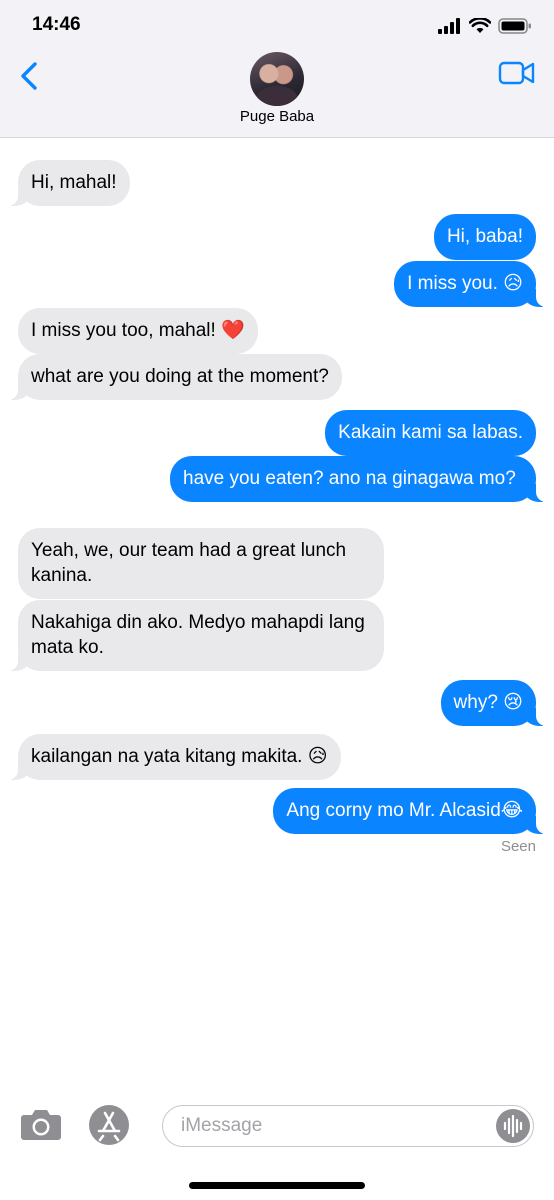  Describe the element at coordinates (277, 24) in the screenshot. I see `status-bar: 14:46` at that location.